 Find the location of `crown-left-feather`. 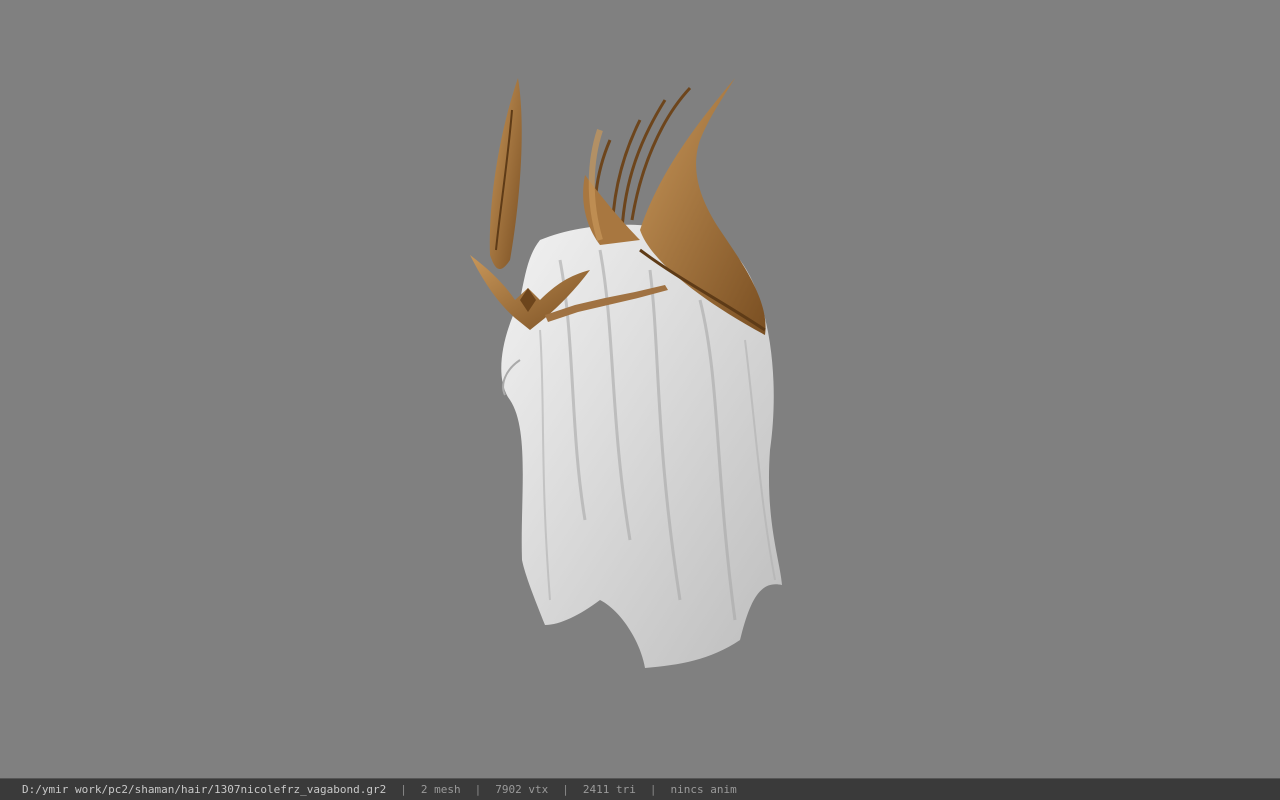

crown-left-feather is located at coordinates (505, 174).